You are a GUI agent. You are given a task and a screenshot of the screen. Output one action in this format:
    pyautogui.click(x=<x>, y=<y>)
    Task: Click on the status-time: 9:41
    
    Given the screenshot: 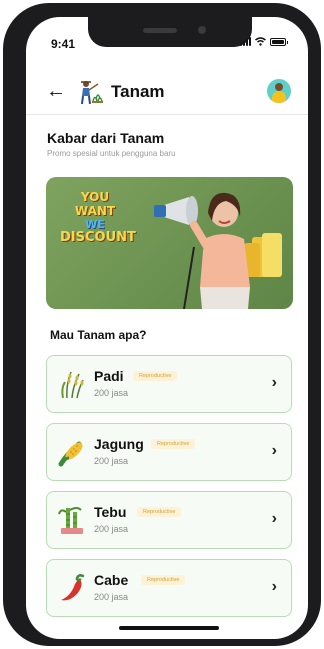 What is the action you would take?
    pyautogui.click(x=63, y=44)
    